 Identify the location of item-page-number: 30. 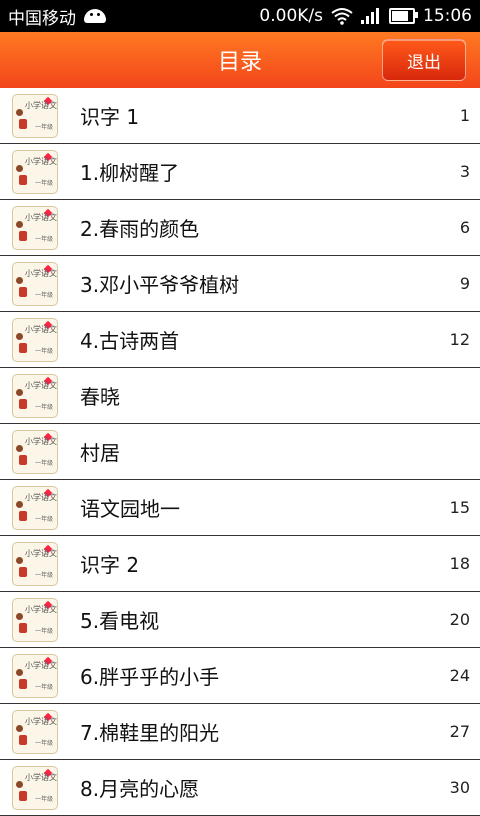
(459, 787).